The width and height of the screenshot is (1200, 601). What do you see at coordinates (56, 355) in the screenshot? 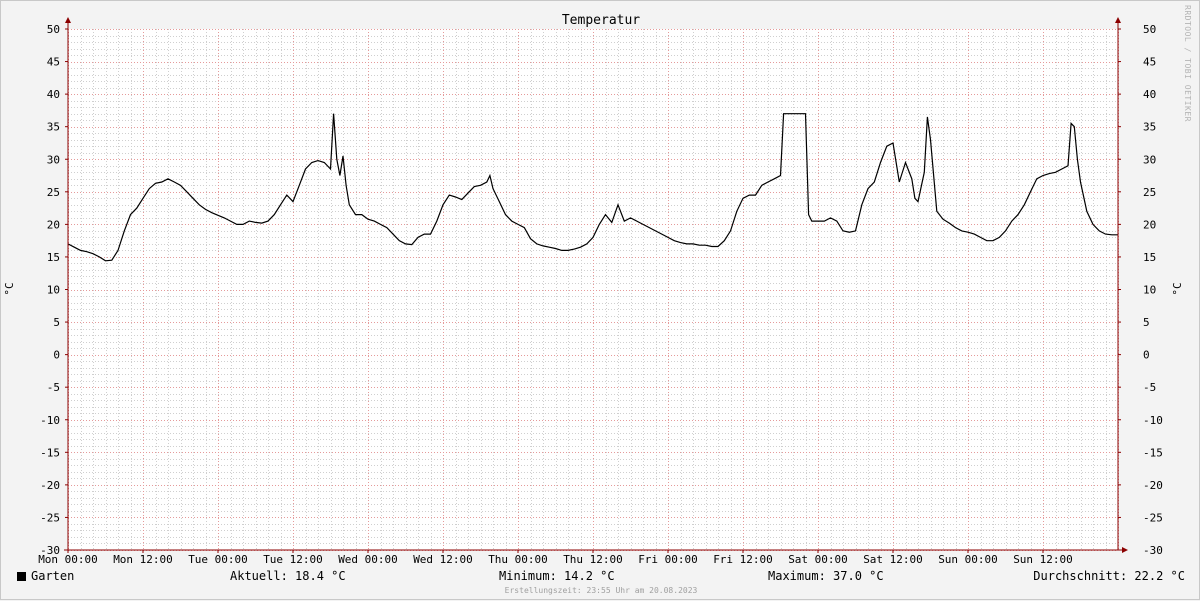
I see `y-tick-label-left: 0` at bounding box center [56, 355].